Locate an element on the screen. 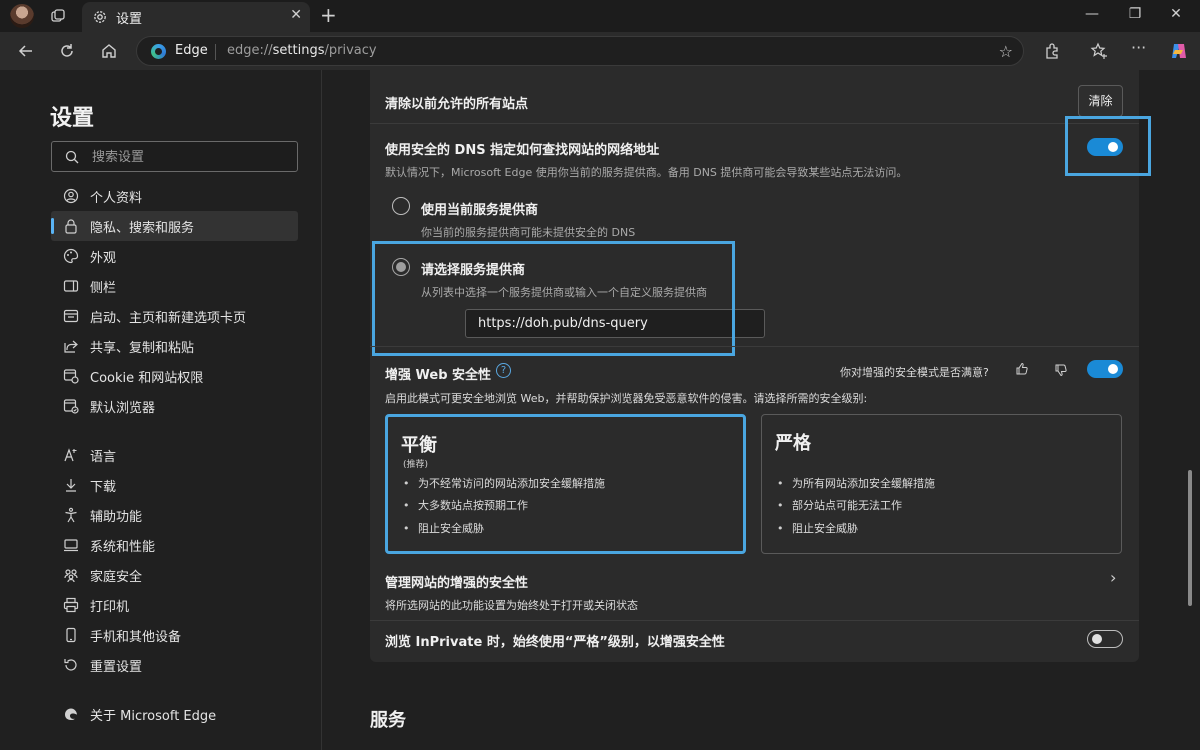 Image resolution: width=1200 pixels, height=750 pixels. inprivate-strict-toggle is located at coordinates (1105, 639).